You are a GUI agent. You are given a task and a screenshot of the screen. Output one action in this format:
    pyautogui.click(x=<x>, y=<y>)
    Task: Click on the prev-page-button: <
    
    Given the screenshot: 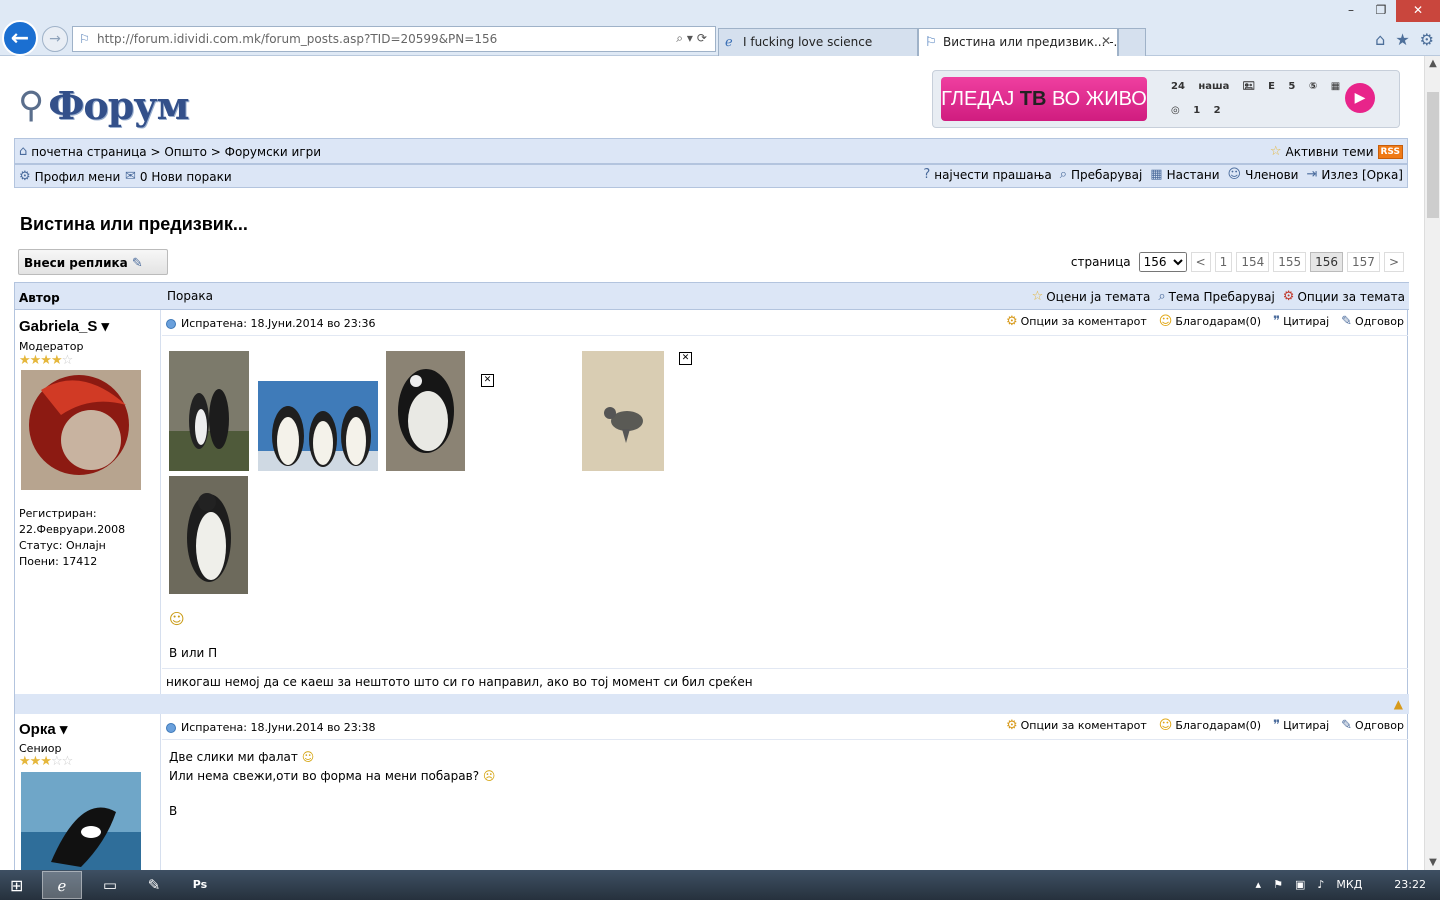 What is the action you would take?
    pyautogui.click(x=1200, y=262)
    